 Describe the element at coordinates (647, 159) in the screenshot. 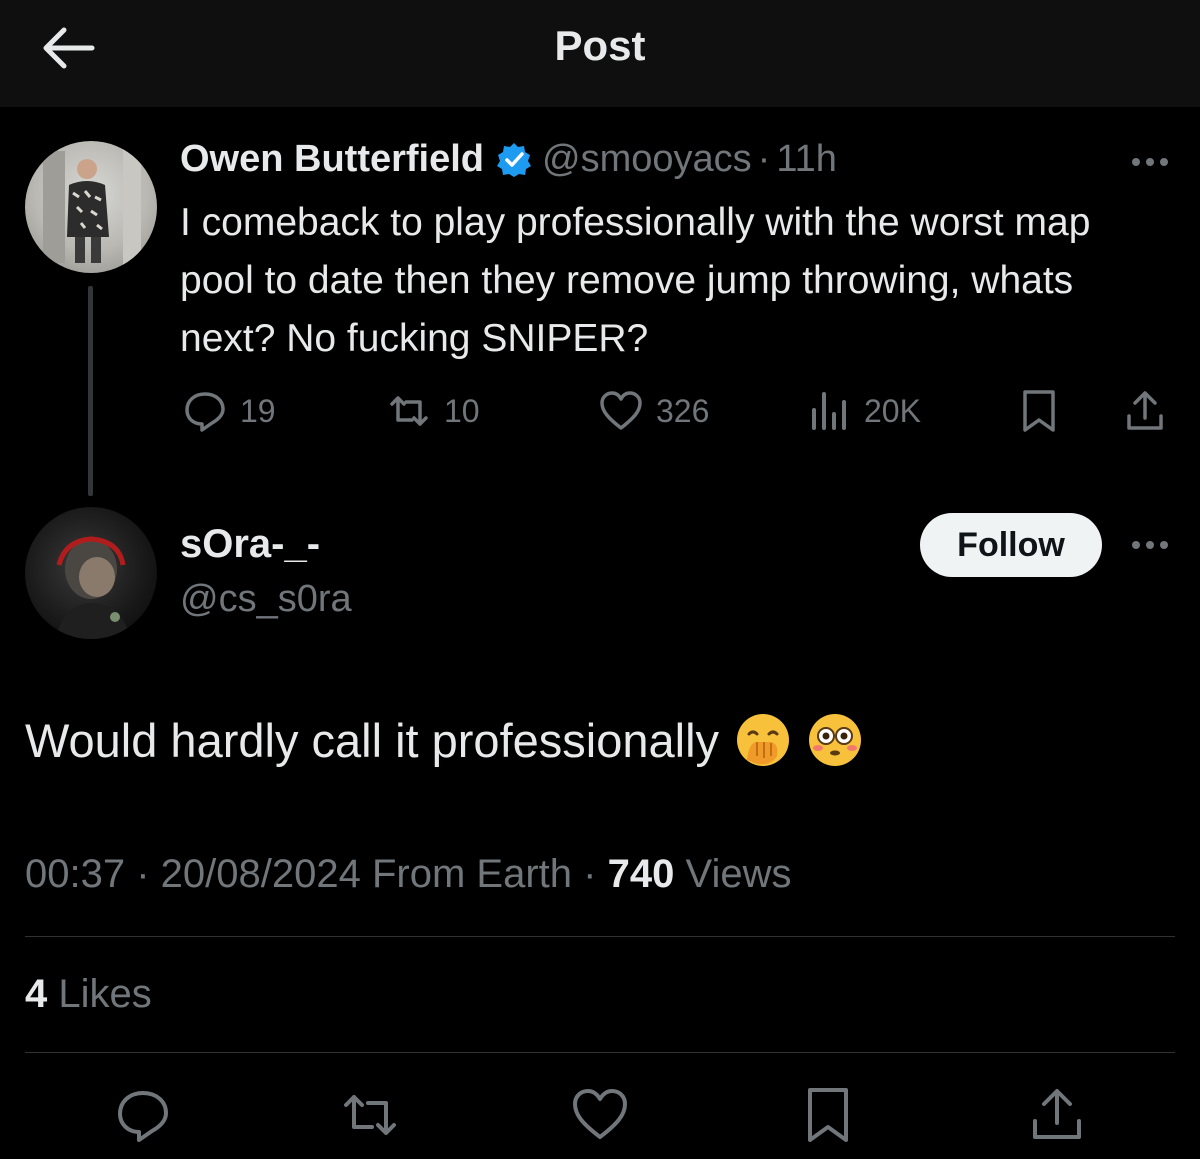

I see `author-handle: @smooyacs` at that location.